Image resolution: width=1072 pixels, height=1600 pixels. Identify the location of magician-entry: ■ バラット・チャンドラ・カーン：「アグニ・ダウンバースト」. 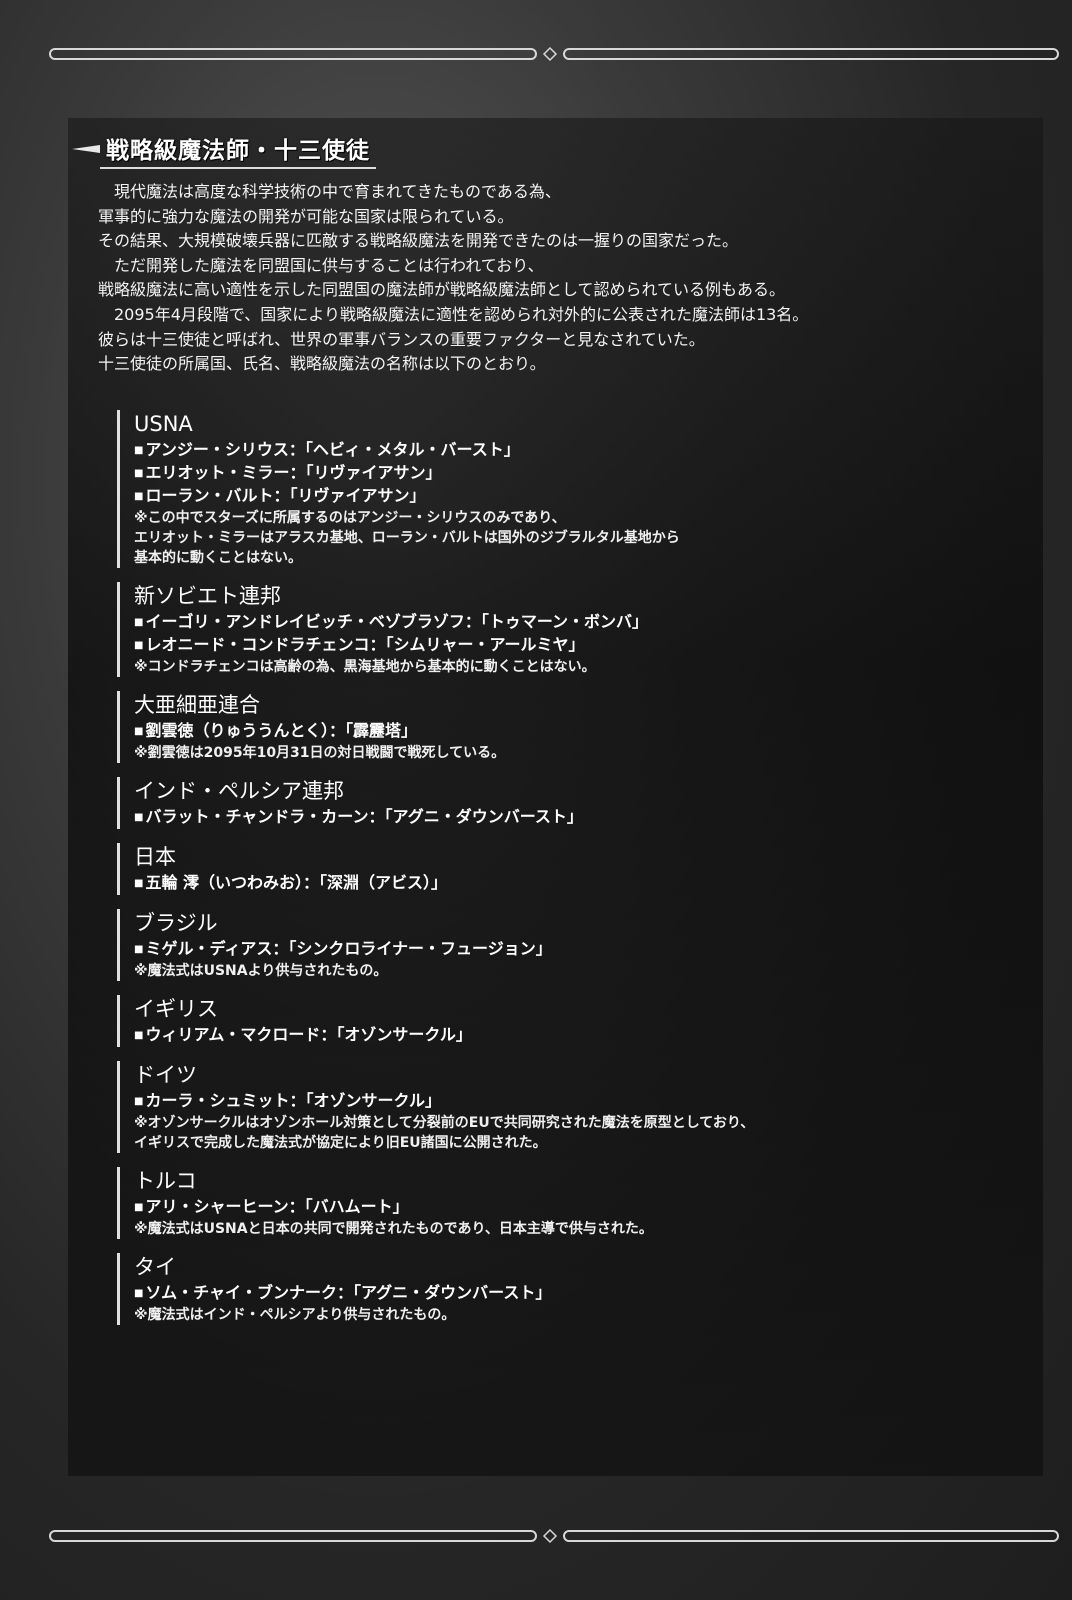
(575, 817).